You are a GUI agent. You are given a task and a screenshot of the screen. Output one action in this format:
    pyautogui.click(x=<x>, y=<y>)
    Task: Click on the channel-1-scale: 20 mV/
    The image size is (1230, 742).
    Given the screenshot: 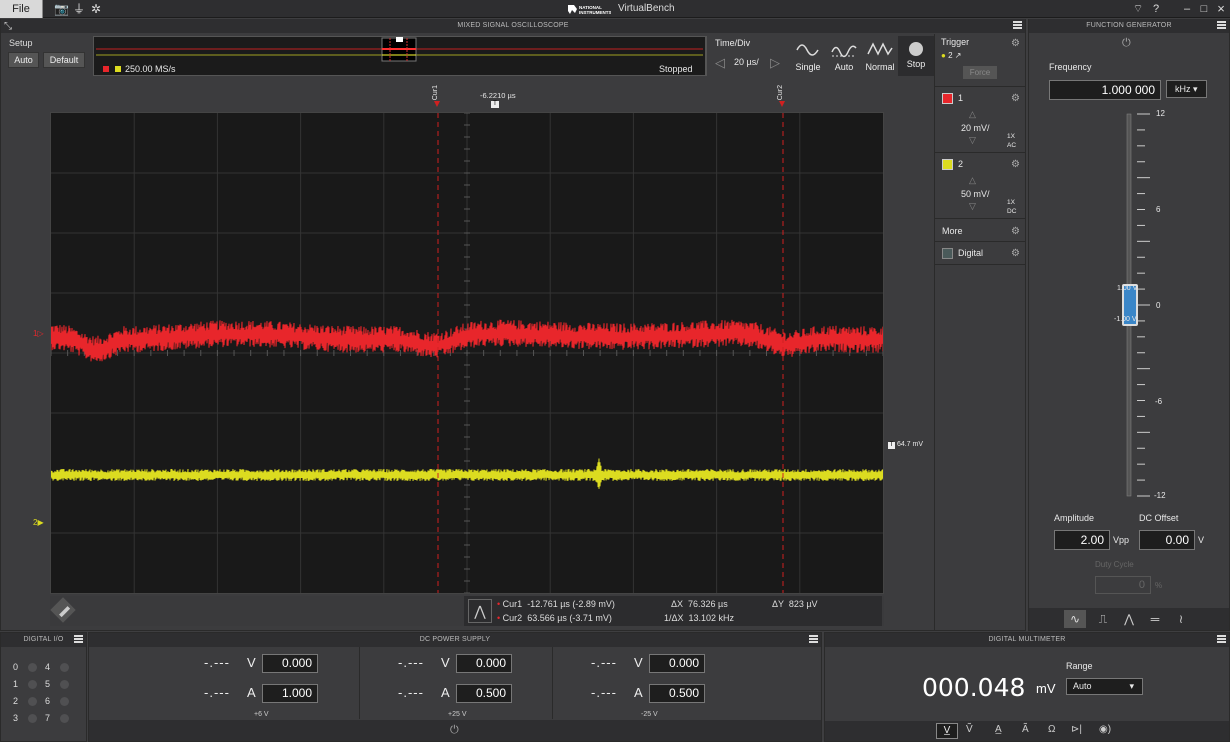 What is the action you would take?
    pyautogui.click(x=975, y=128)
    